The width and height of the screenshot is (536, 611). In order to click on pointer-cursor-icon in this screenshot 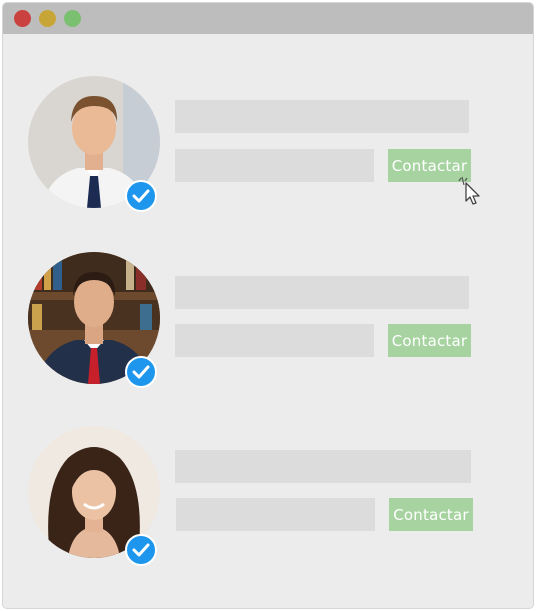, I will do `click(469, 190)`.